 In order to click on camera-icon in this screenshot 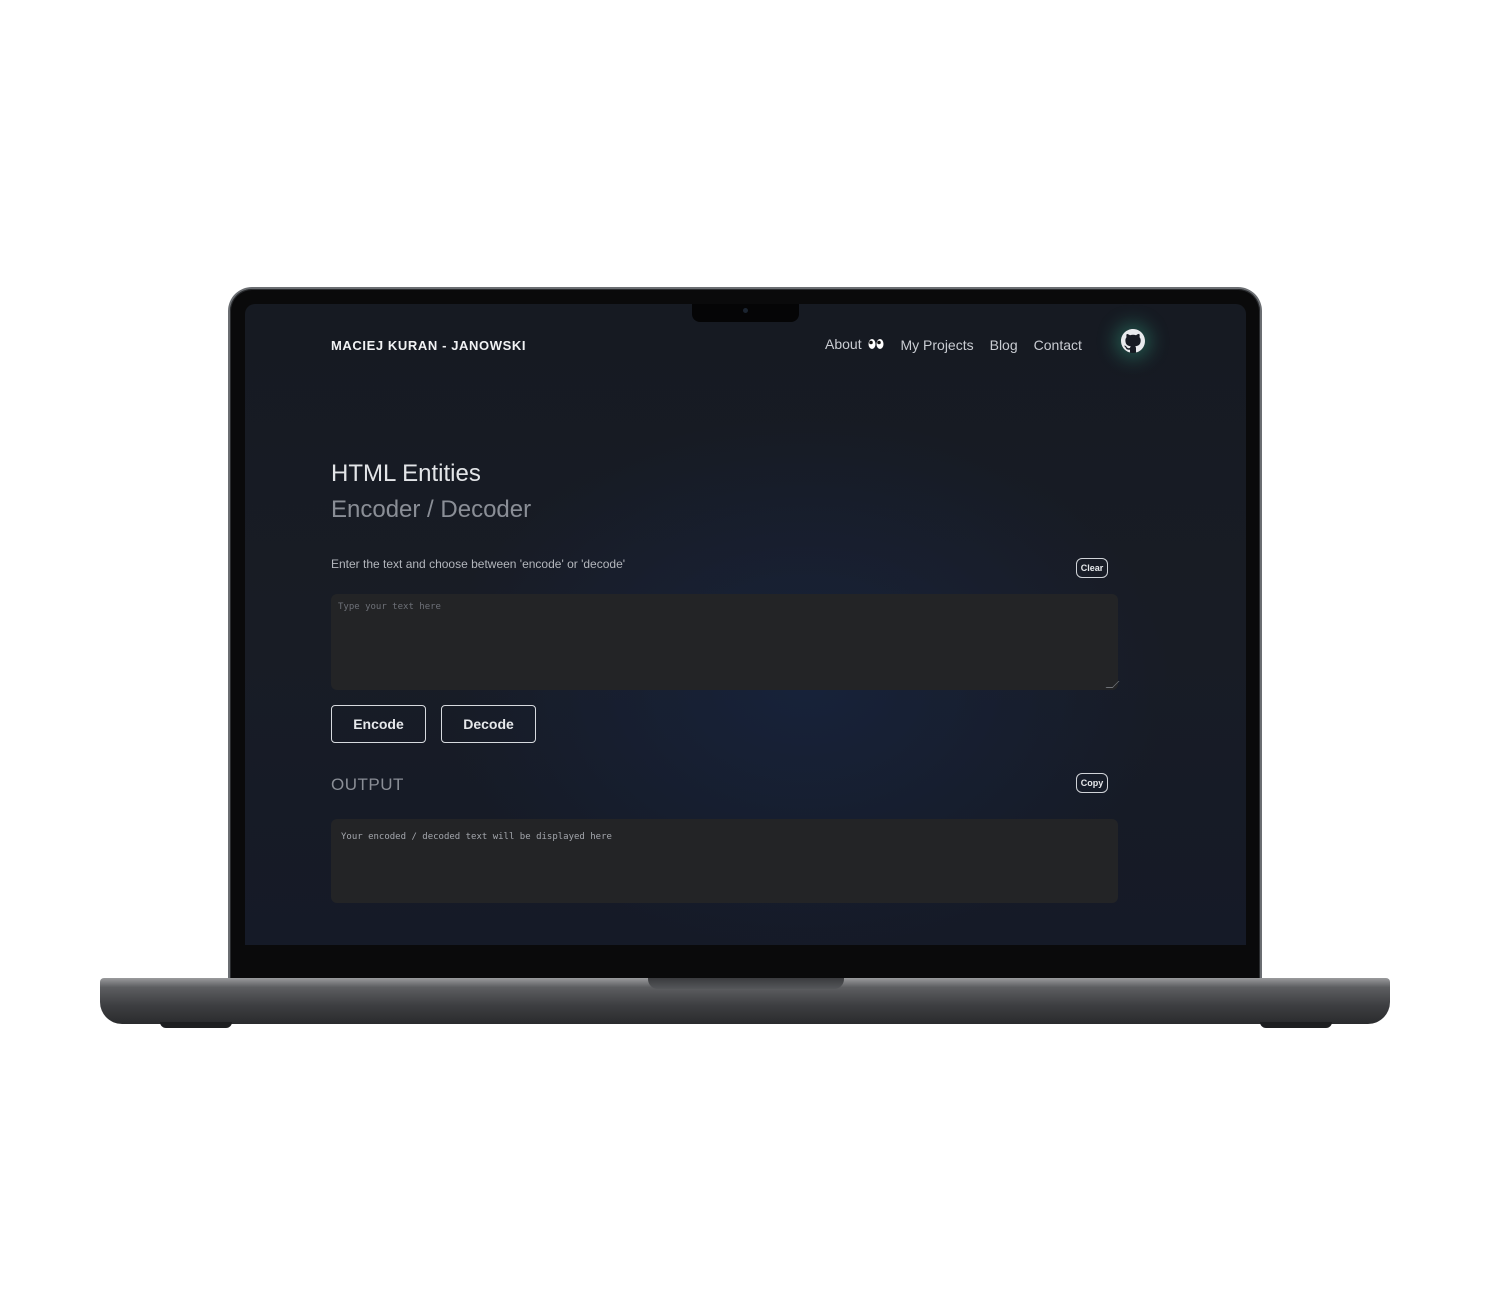, I will do `click(745, 310)`.